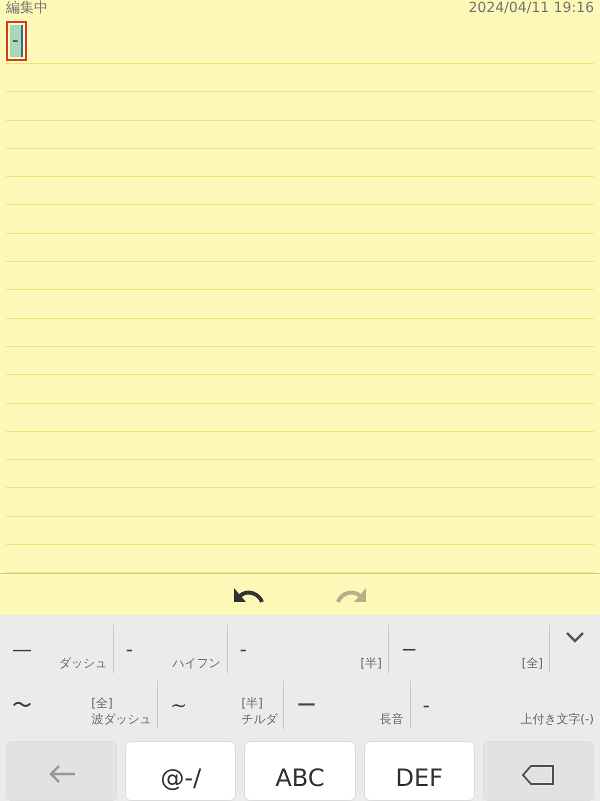  Describe the element at coordinates (171, 649) in the screenshot. I see `candidate-key: - ハイフン` at that location.